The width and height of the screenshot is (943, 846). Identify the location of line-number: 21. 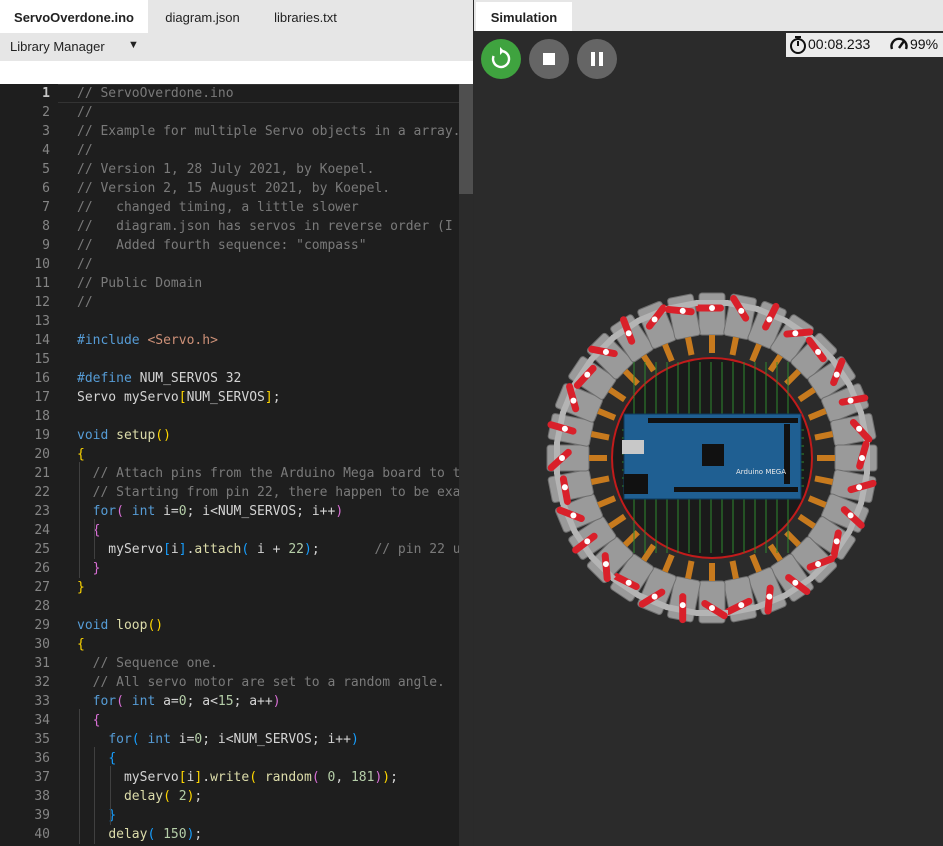
(42, 473).